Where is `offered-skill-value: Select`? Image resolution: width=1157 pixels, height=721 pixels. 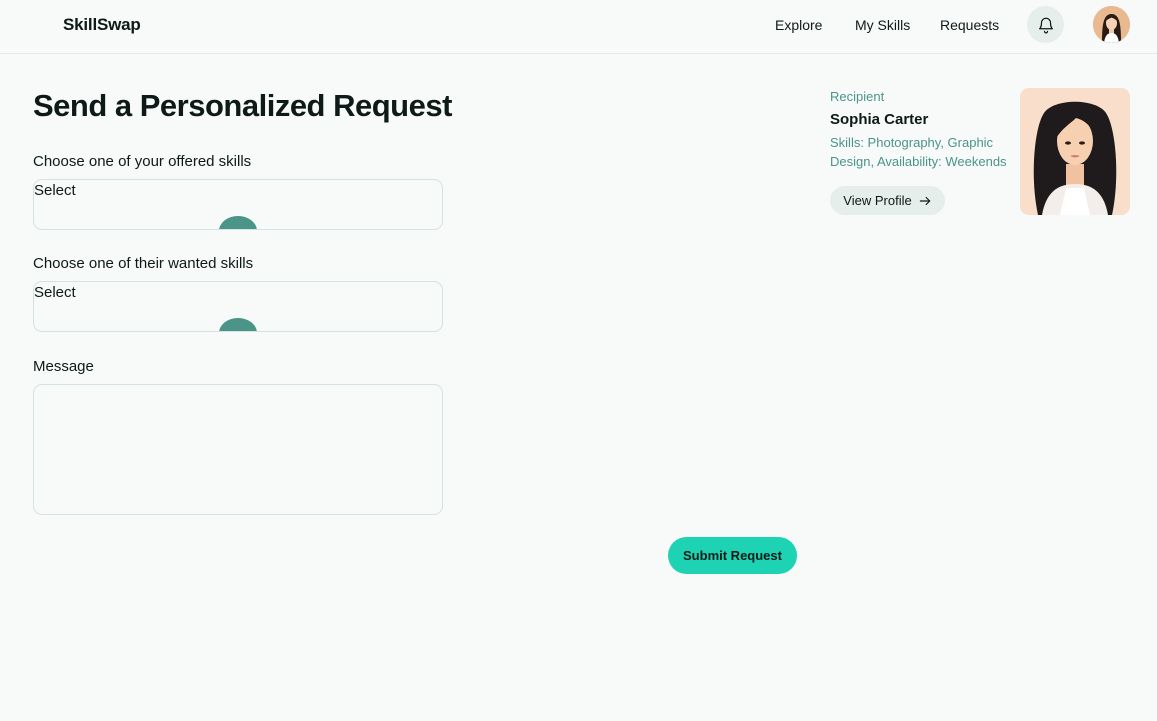
offered-skill-value: Select is located at coordinates (55, 190).